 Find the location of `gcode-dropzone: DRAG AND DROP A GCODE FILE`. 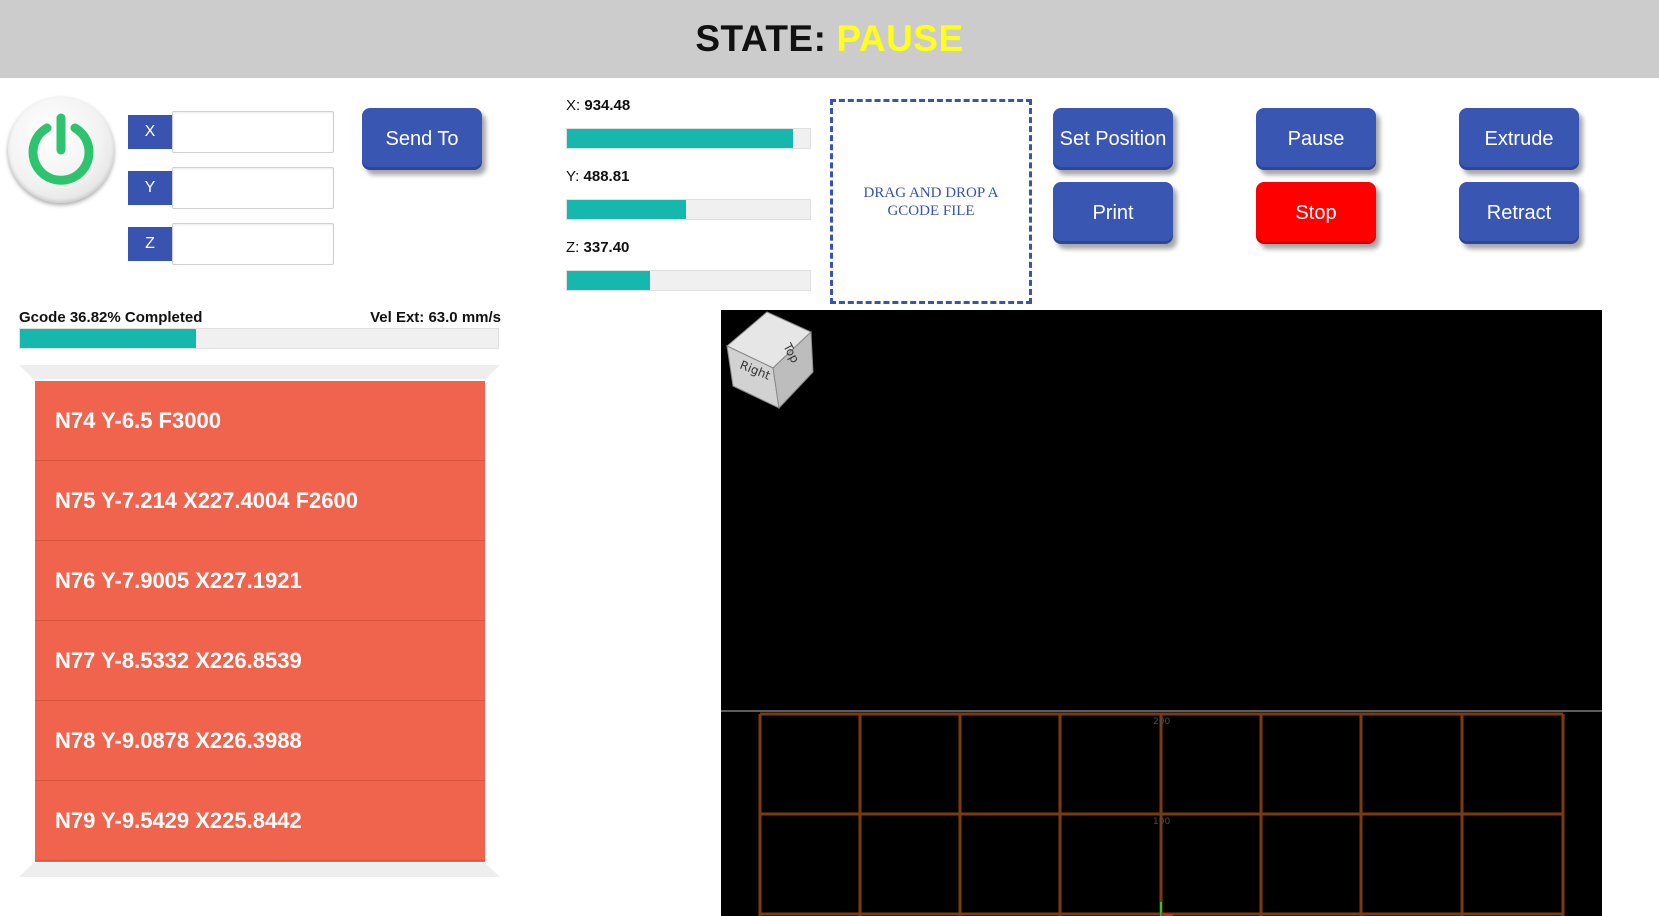

gcode-dropzone: DRAG AND DROP A GCODE FILE is located at coordinates (931, 201).